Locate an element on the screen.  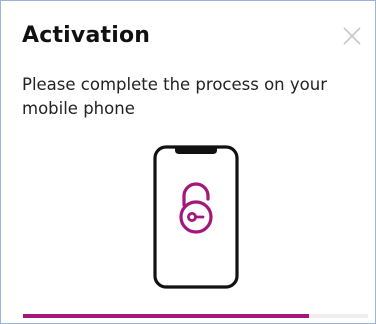
close-button is located at coordinates (352, 36).